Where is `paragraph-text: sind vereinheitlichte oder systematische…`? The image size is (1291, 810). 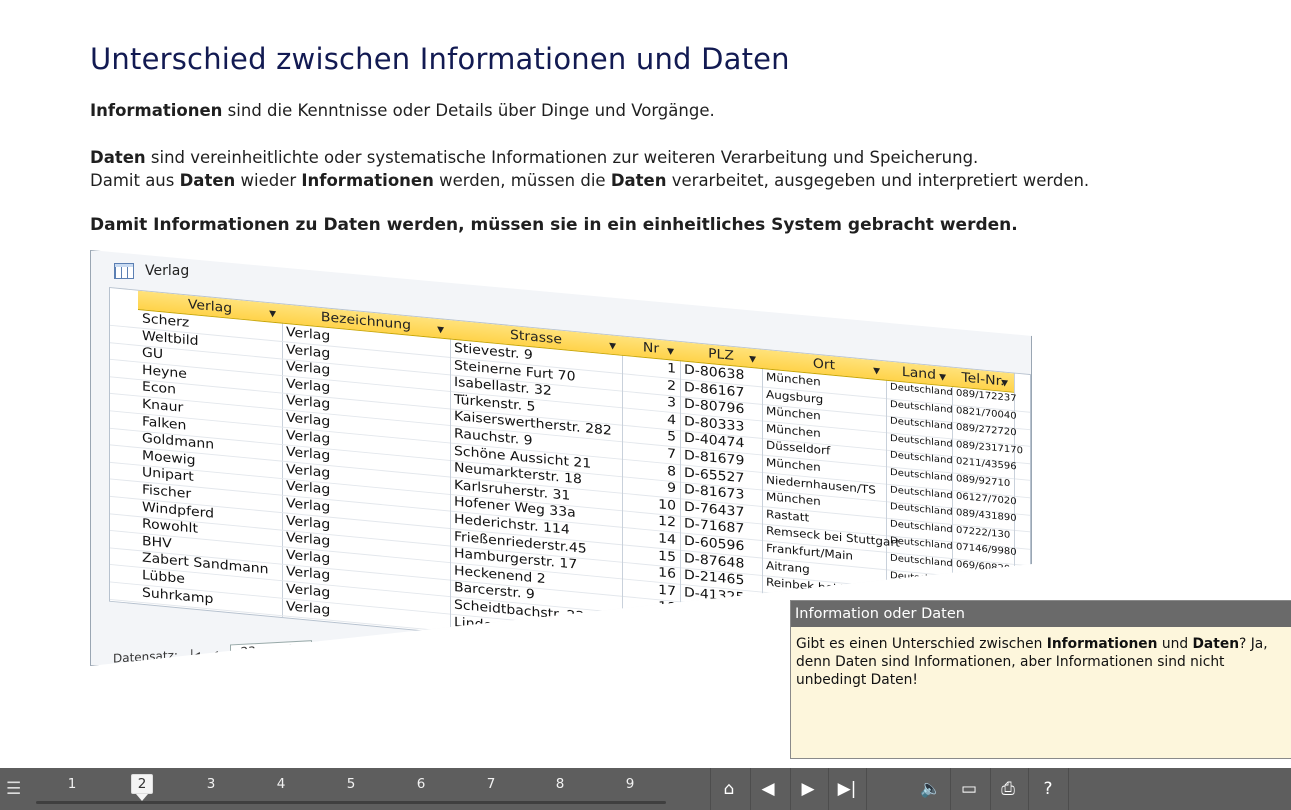 paragraph-text: sind vereinheitlichte oder systematische… is located at coordinates (562, 157).